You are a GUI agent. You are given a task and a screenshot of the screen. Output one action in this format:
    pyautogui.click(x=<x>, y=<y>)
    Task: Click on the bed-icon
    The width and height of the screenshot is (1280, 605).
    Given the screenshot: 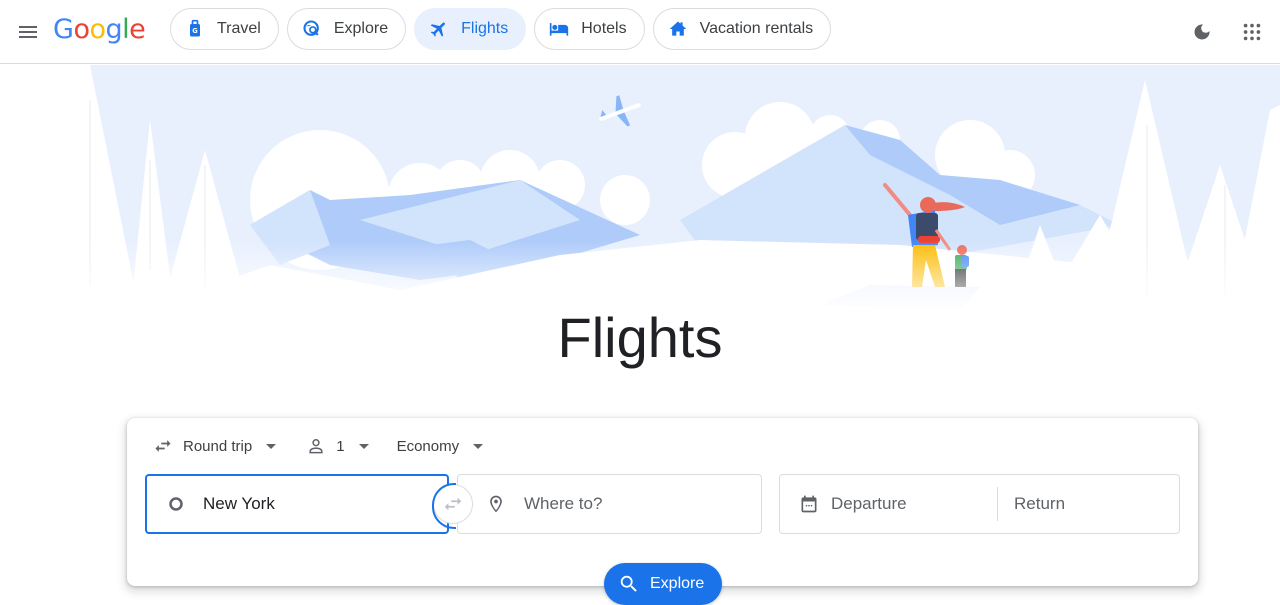 What is the action you would take?
    pyautogui.click(x=559, y=29)
    